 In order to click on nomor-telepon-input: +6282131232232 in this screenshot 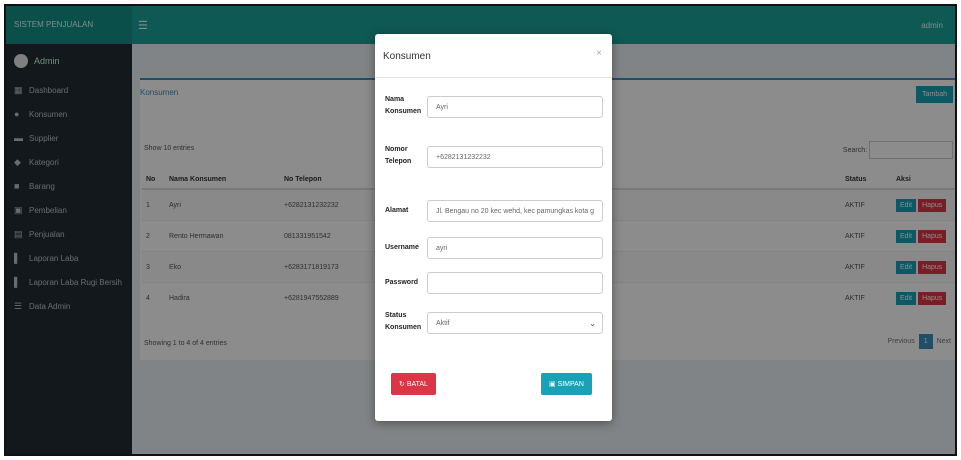, I will do `click(515, 157)`.